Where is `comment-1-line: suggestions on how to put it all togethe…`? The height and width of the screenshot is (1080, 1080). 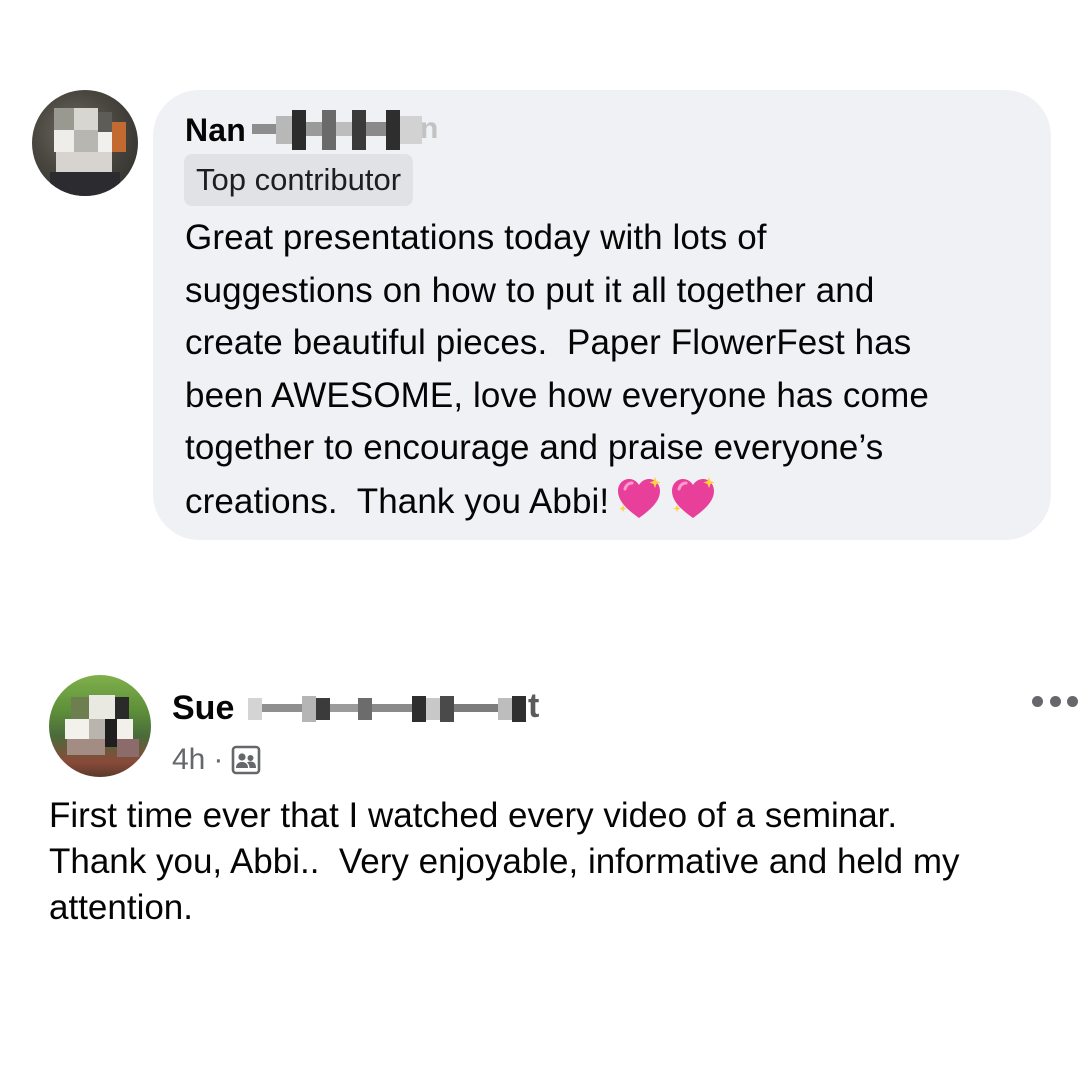 comment-1-line: suggestions on how to put it all togethe… is located at coordinates (530, 290).